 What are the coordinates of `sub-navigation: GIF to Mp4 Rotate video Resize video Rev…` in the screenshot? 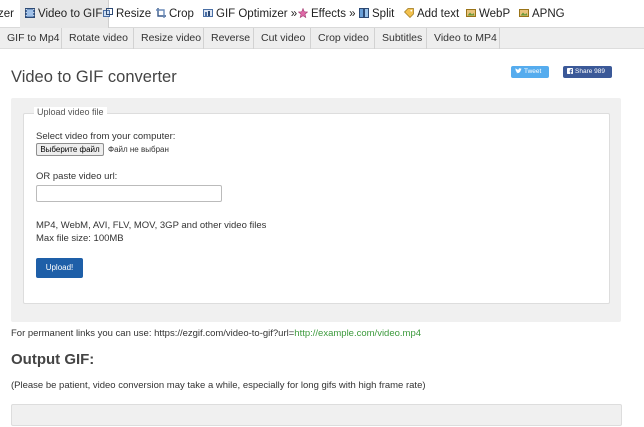 It's located at (322, 38).